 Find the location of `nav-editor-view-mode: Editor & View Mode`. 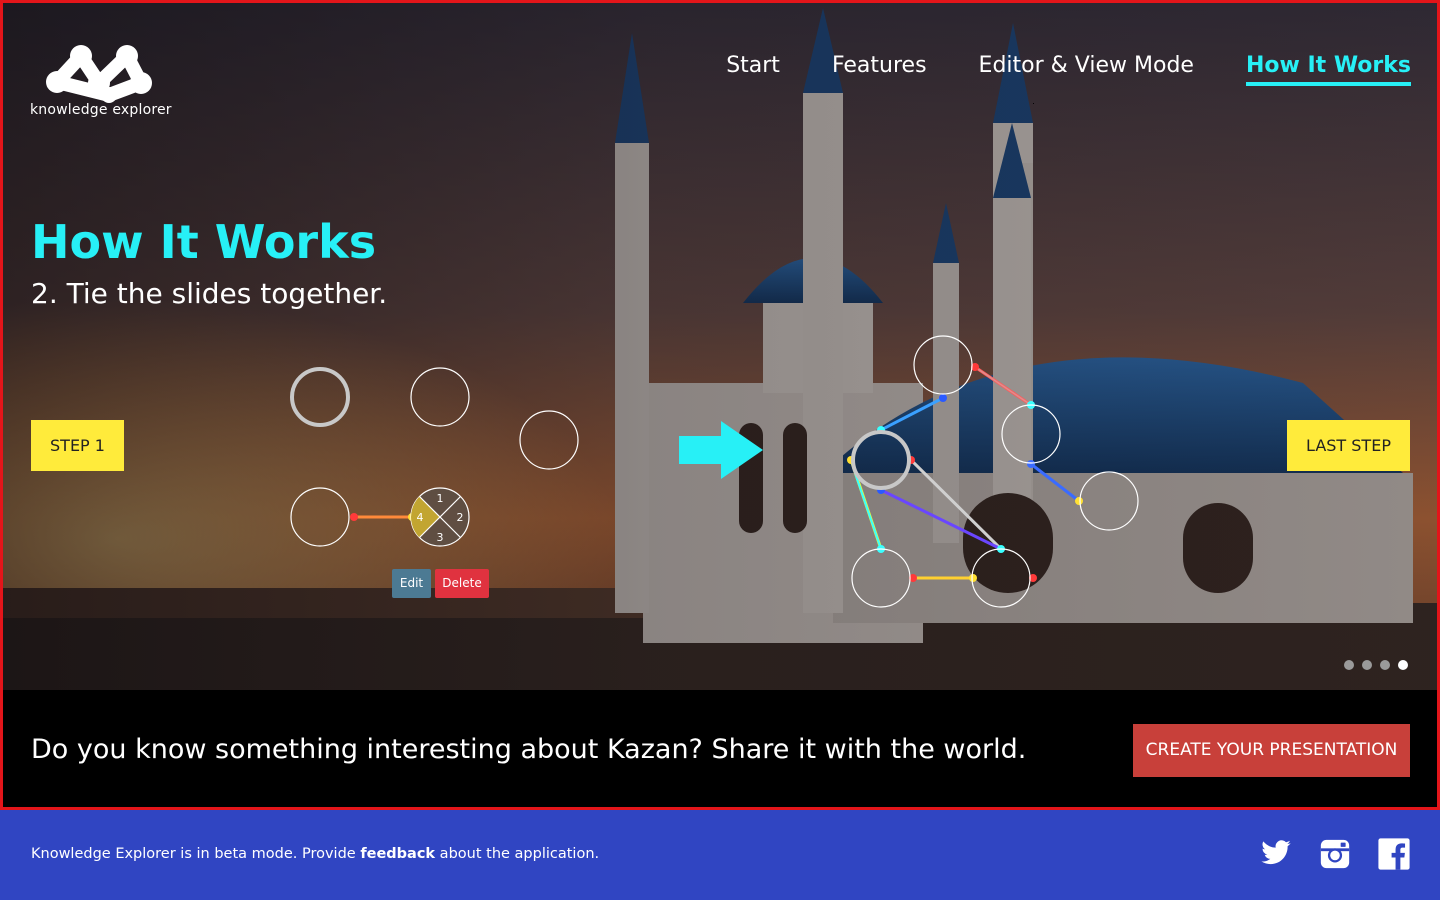

nav-editor-view-mode: Editor & View Mode is located at coordinates (1086, 69).